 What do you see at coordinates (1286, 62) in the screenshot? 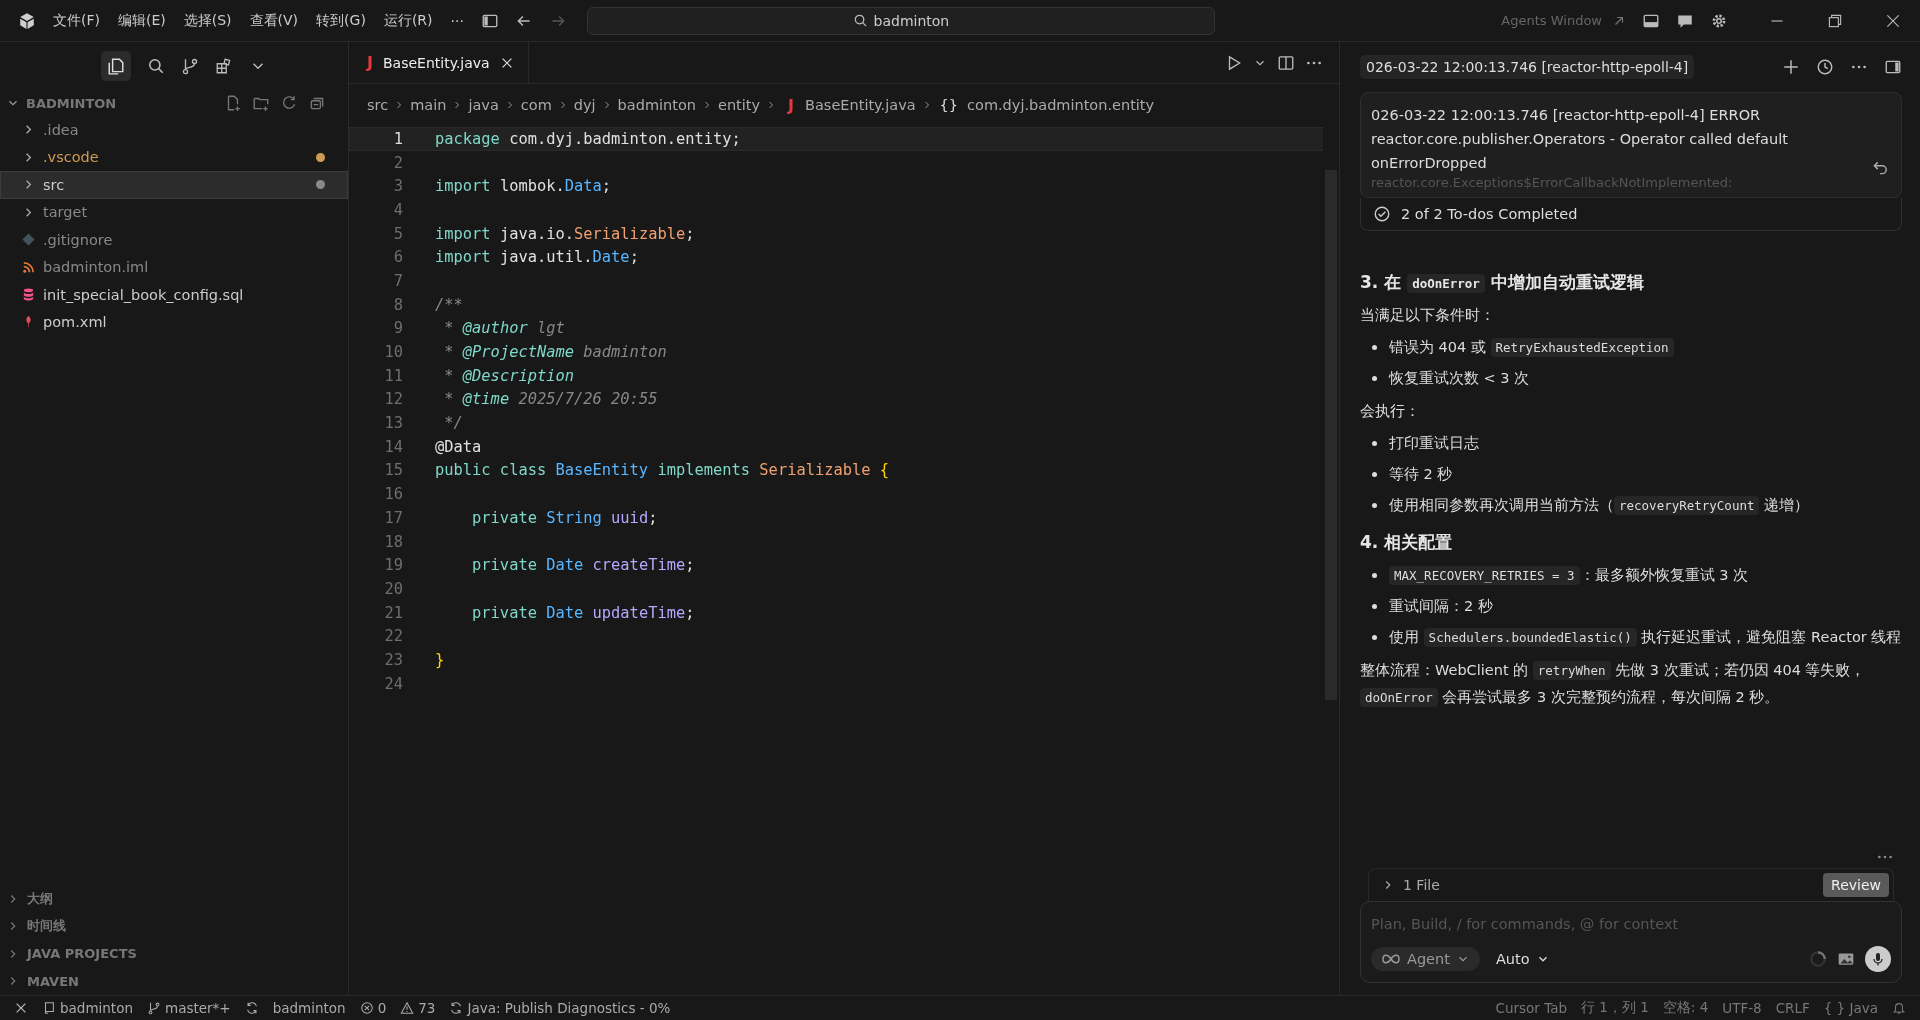
I see `split-editor-icon` at bounding box center [1286, 62].